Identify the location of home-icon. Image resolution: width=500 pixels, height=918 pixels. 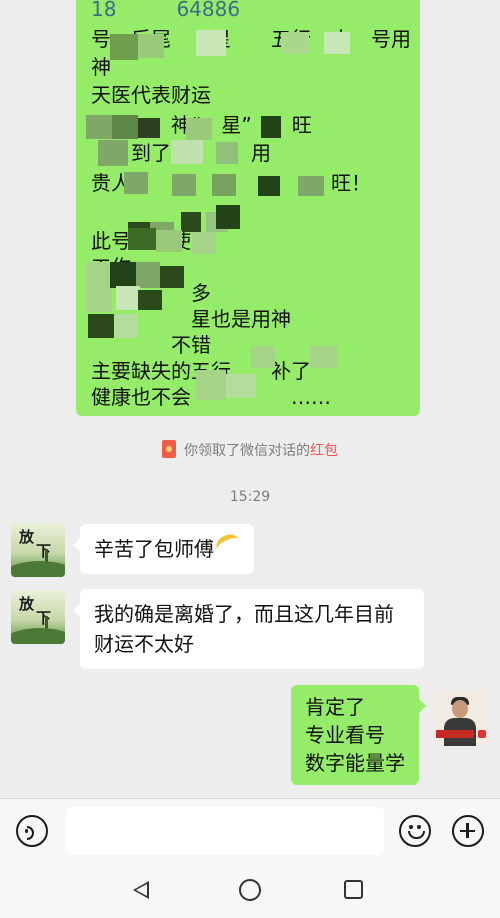
(250, 890).